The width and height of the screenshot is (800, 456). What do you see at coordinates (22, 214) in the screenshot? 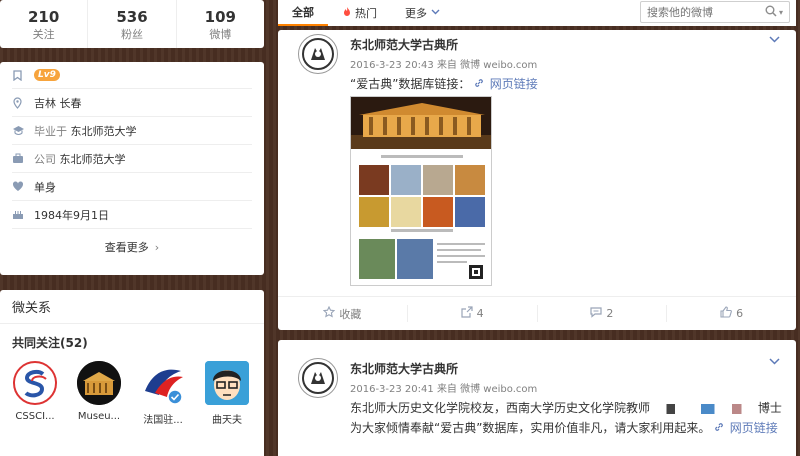
I see `cake-icon` at bounding box center [22, 214].